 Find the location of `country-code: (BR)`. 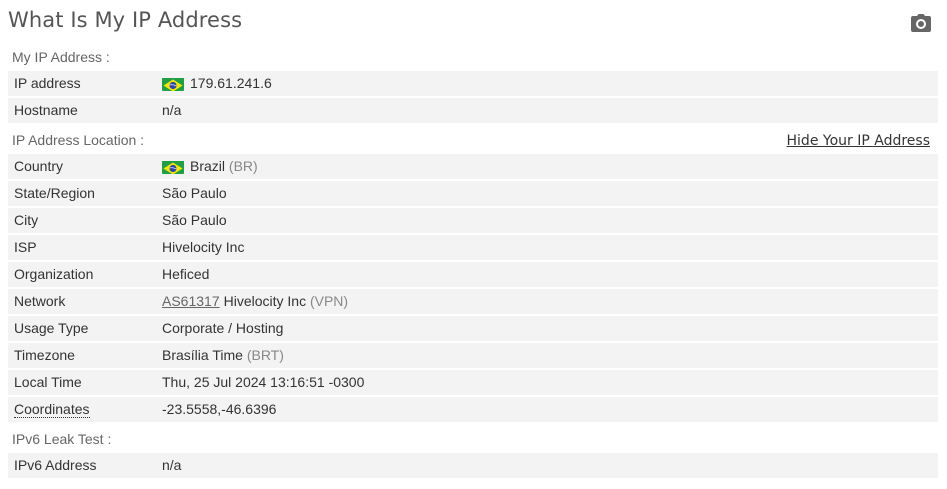

country-code: (BR) is located at coordinates (243, 166).